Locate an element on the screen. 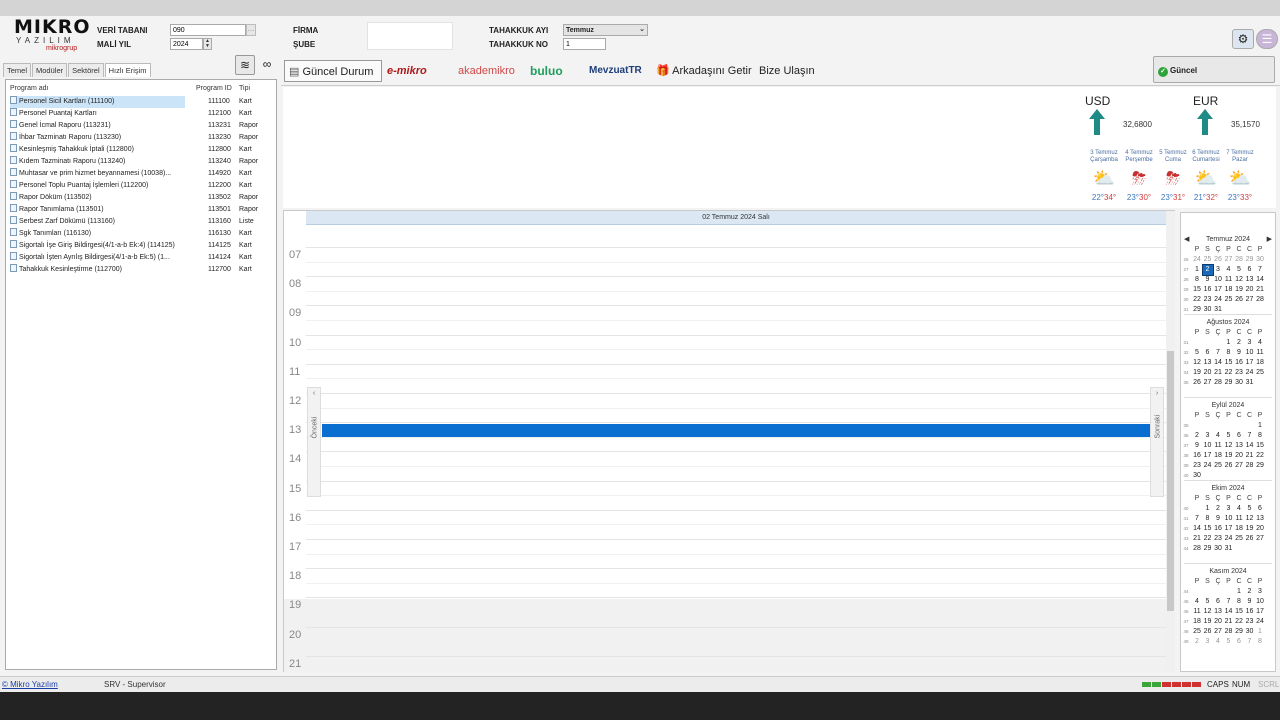 This screenshot has height=720, width=1280. calendar-day: 23 is located at coordinates (1250, 622).